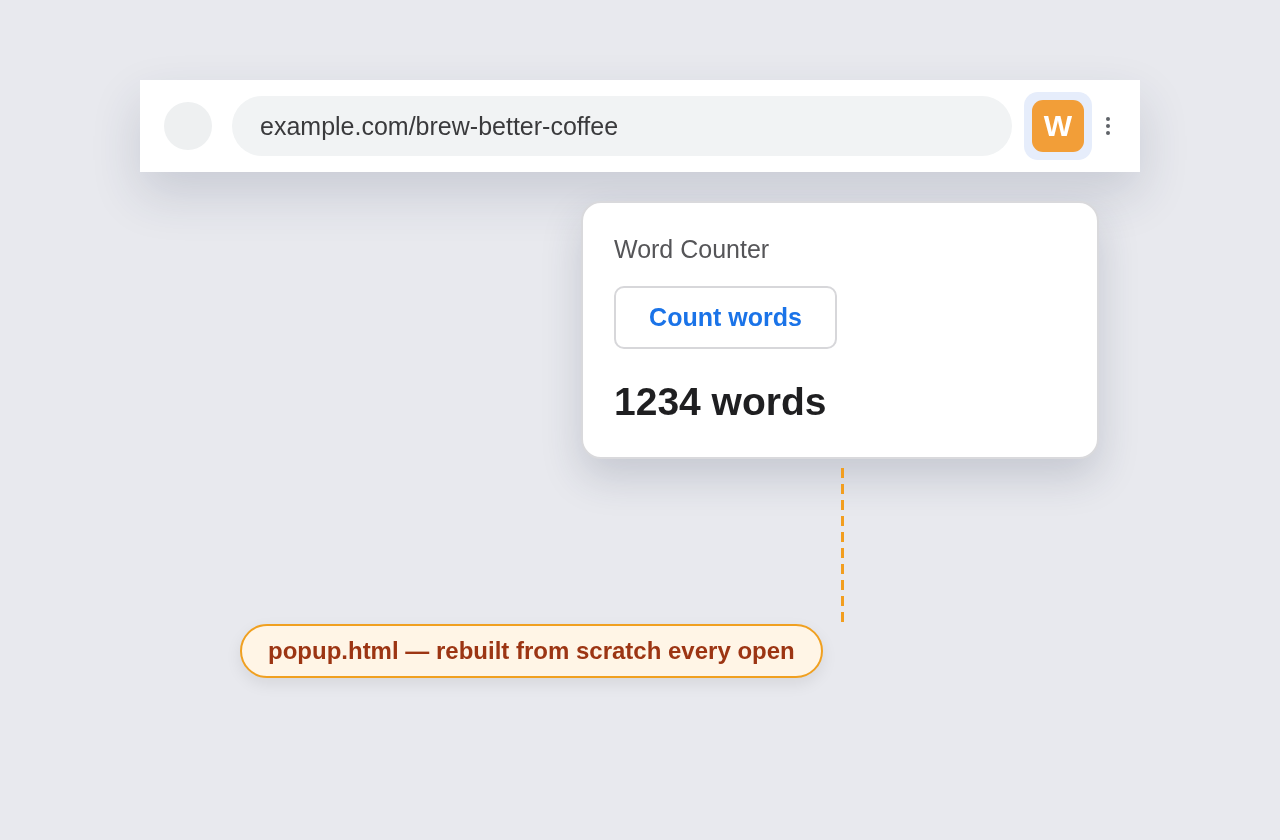 The width and height of the screenshot is (1280, 840). Describe the element at coordinates (725, 317) in the screenshot. I see `count-words-button: Count words` at that location.